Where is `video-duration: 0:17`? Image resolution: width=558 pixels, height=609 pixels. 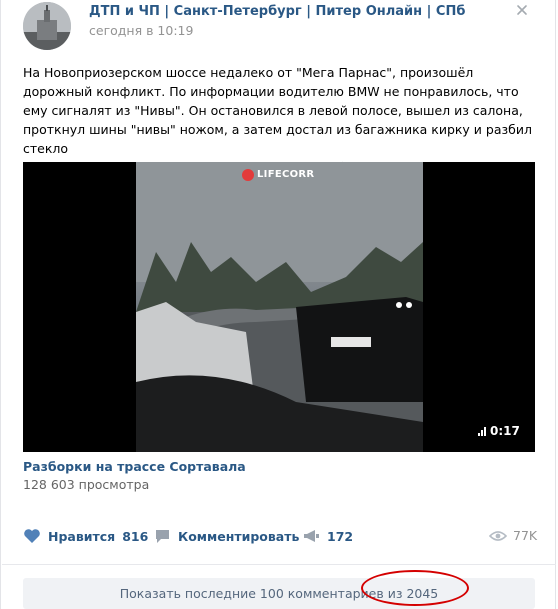 video-duration: 0:17 is located at coordinates (499, 431).